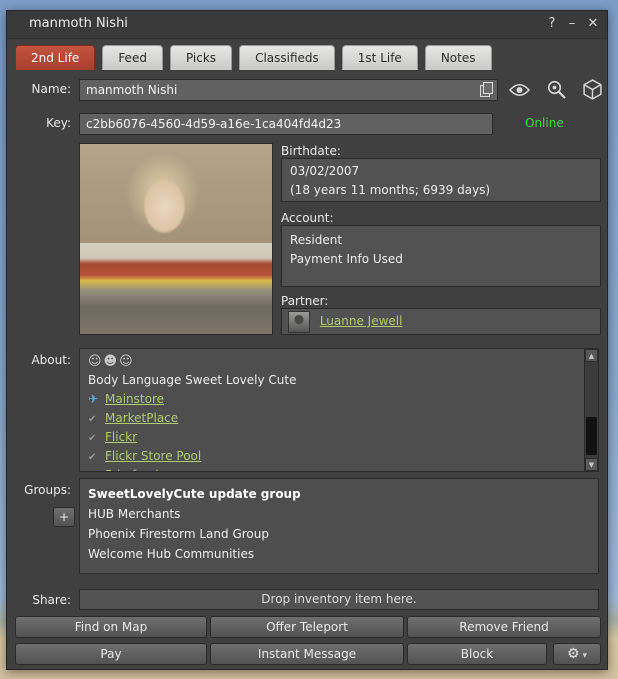 Image resolution: width=618 pixels, height=679 pixels. I want to click on gear-menu-button: ⚙ ▾, so click(577, 654).